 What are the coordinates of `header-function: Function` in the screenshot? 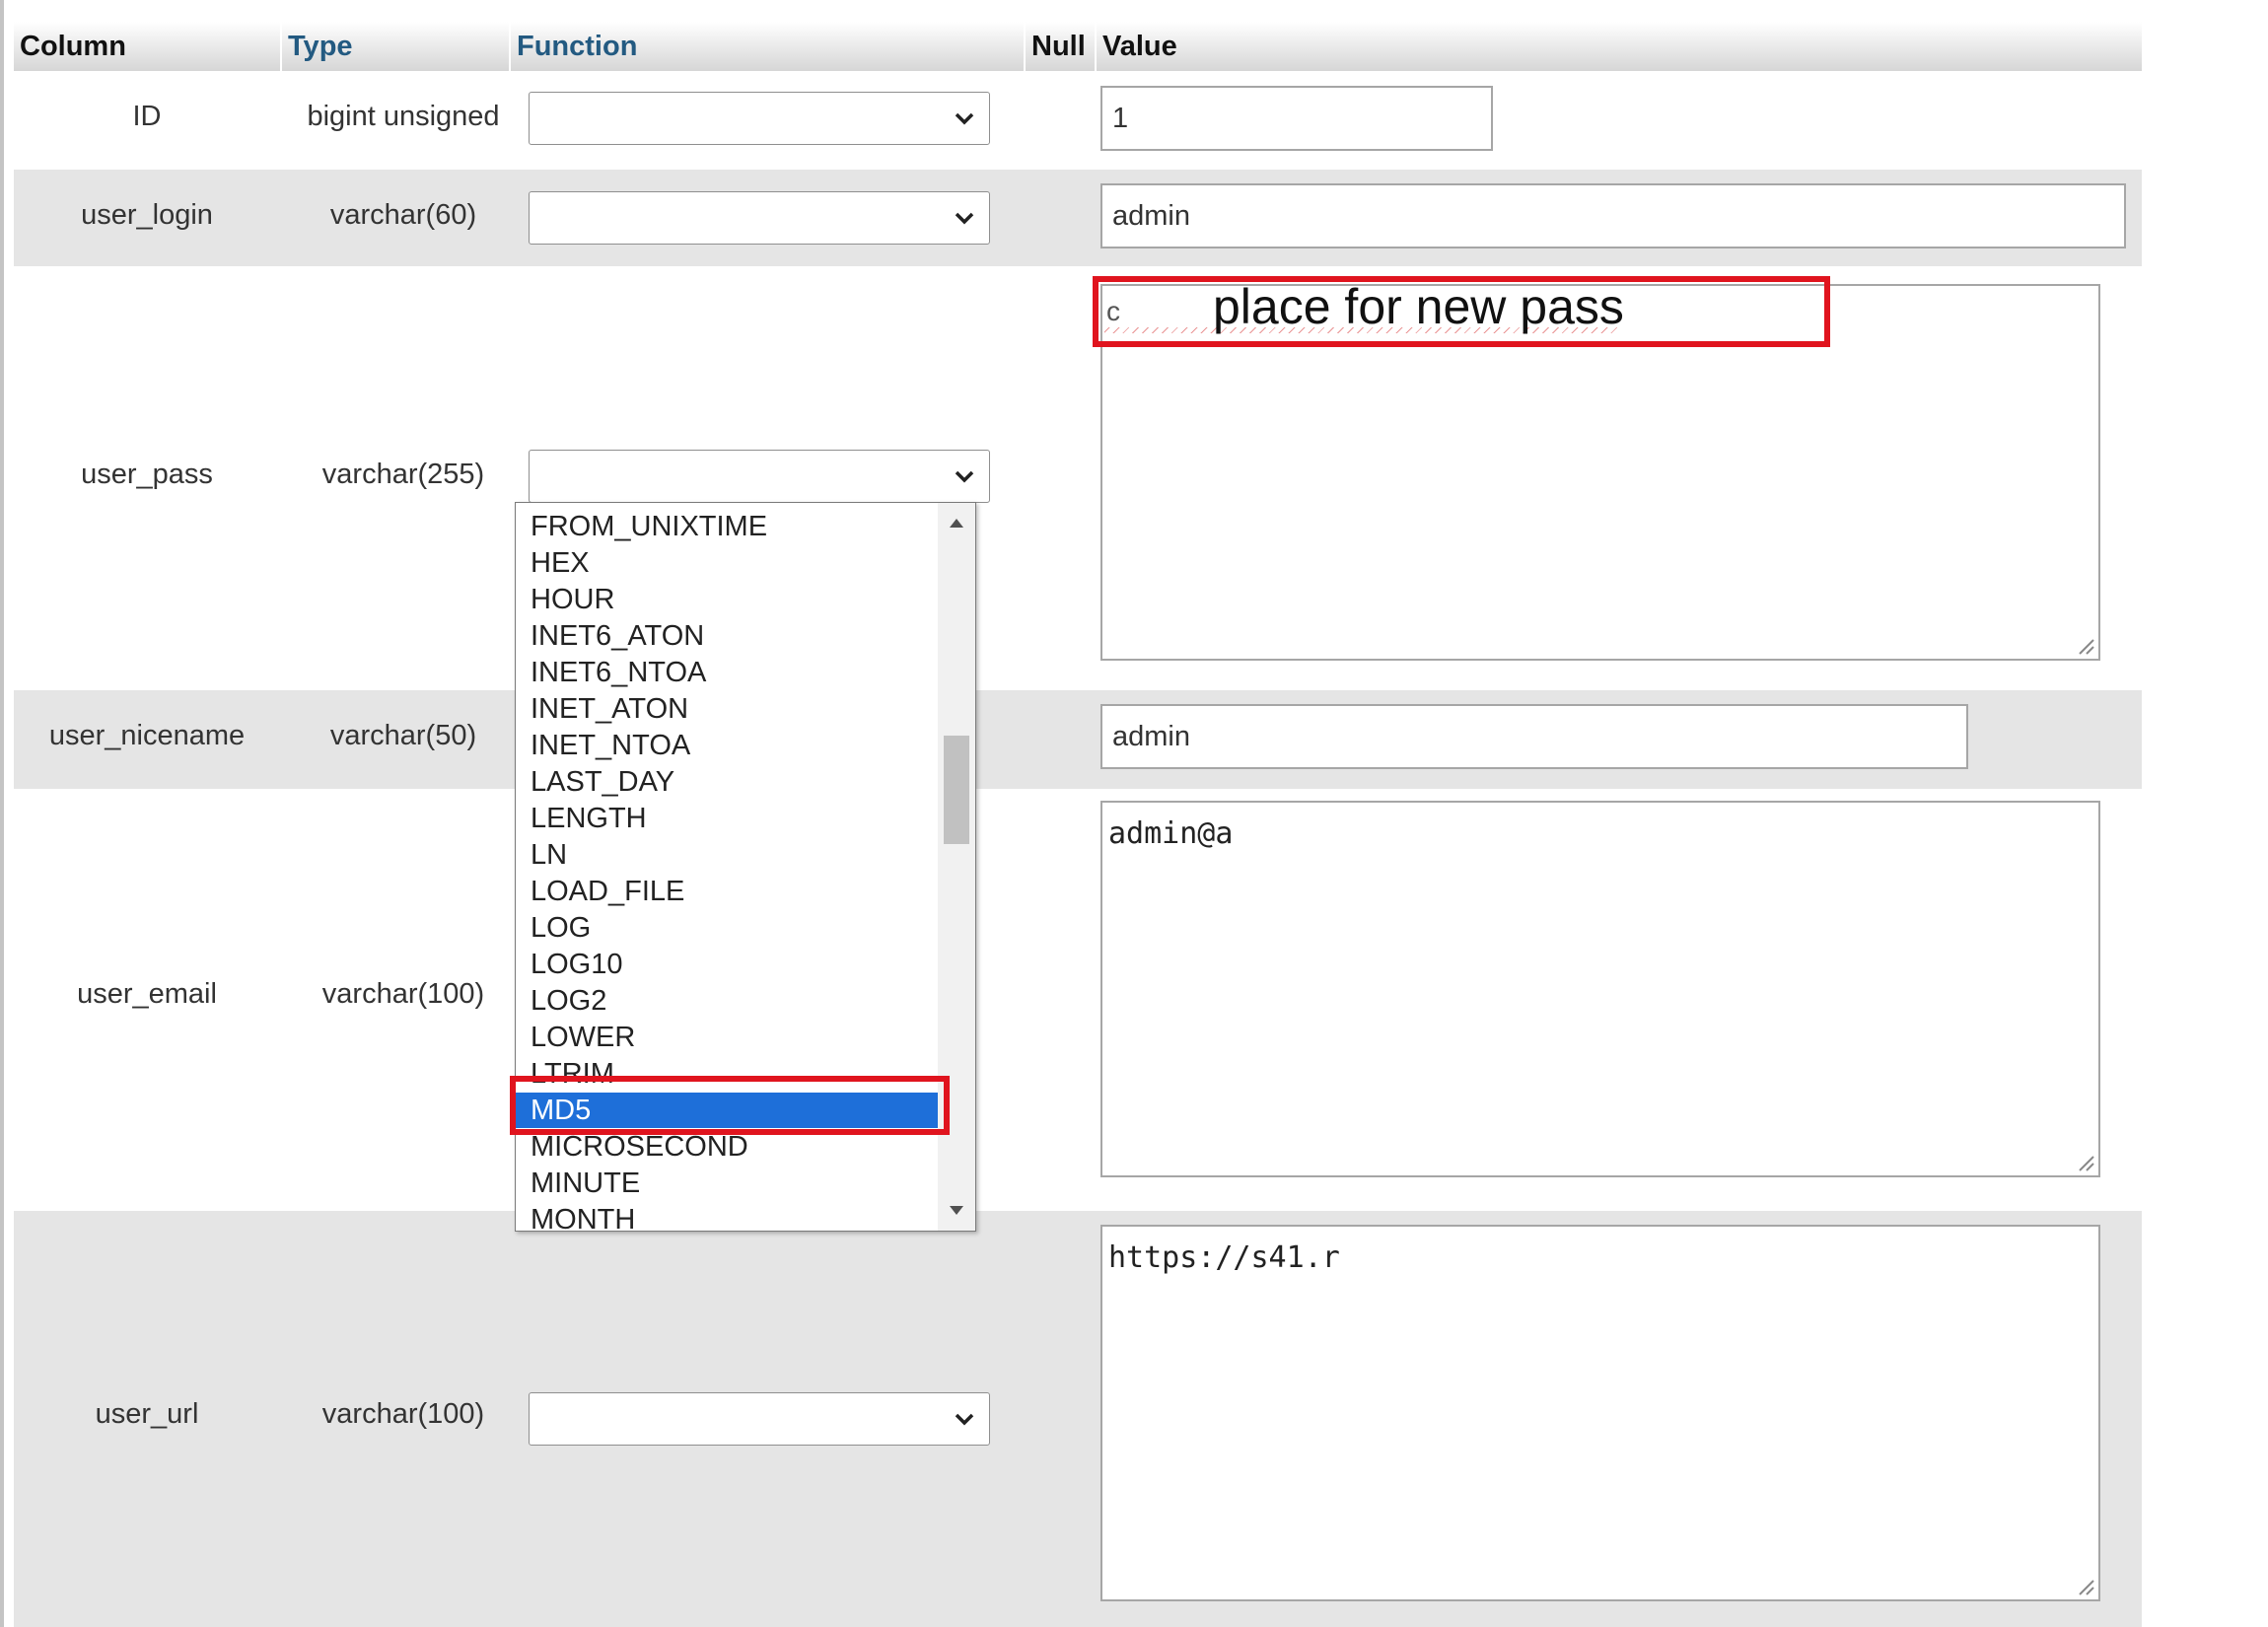 It's located at (767, 46).